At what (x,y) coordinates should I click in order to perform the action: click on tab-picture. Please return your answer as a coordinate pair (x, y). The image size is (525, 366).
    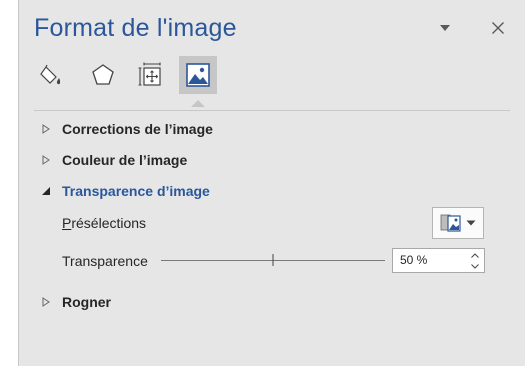
    Looking at the image, I should click on (198, 75).